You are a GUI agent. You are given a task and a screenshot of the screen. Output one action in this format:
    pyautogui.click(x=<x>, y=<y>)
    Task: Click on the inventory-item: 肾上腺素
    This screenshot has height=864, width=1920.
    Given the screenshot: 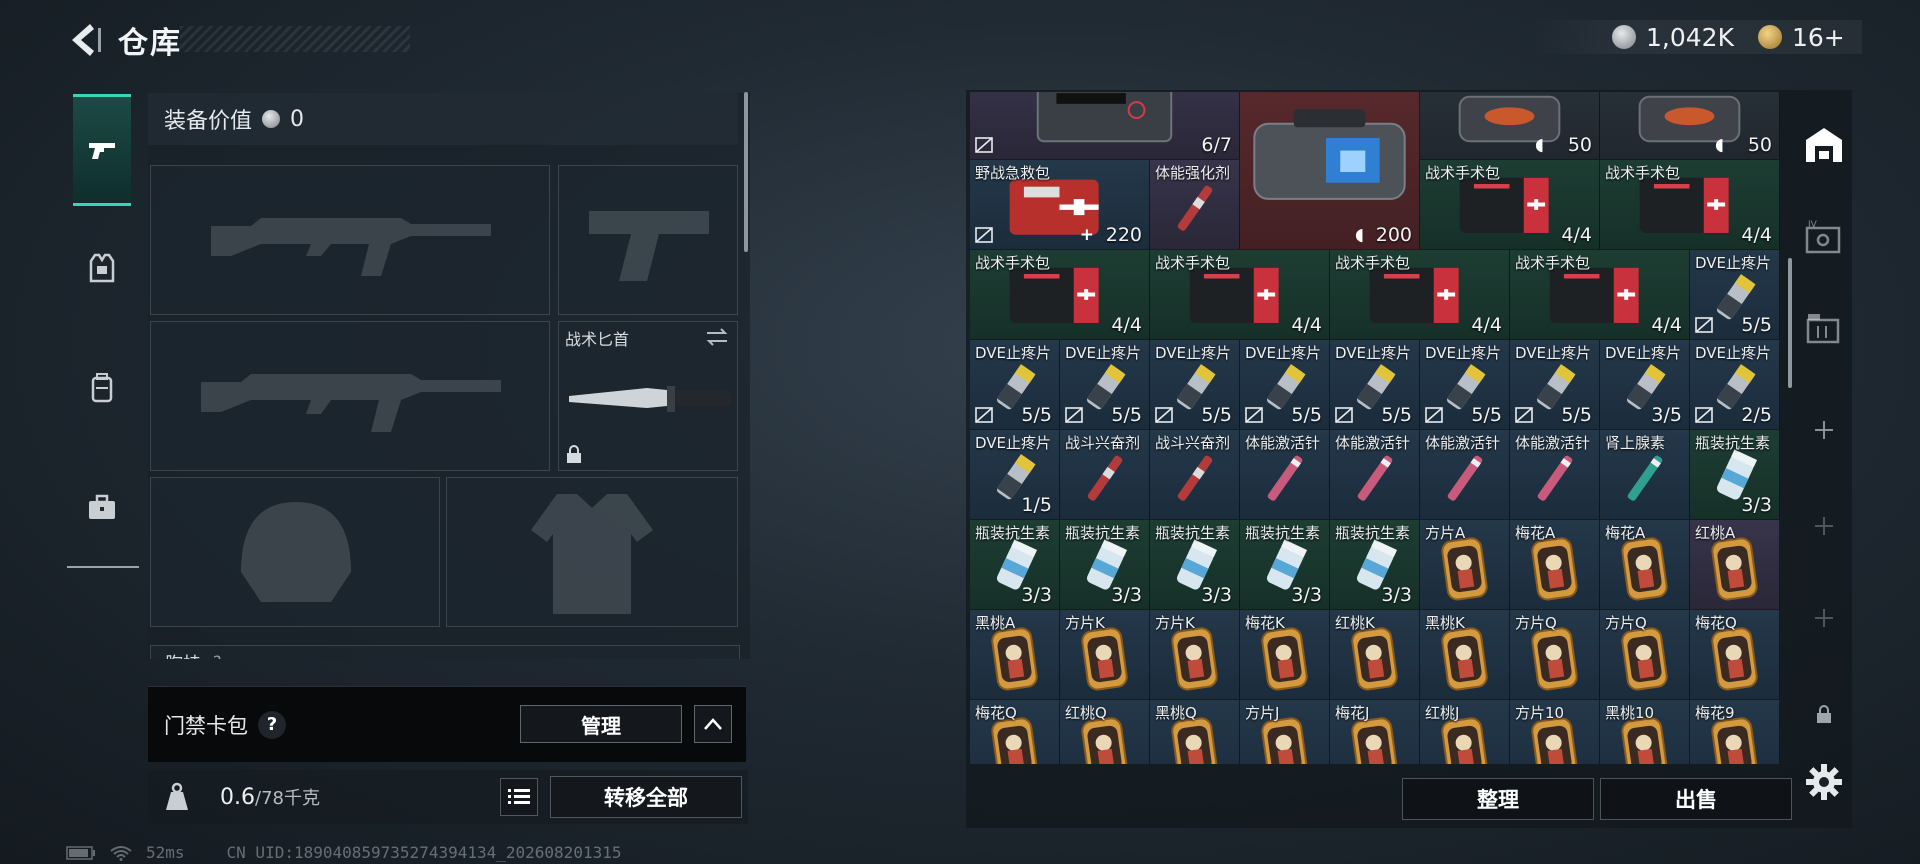 What is the action you would take?
    pyautogui.click(x=1645, y=475)
    